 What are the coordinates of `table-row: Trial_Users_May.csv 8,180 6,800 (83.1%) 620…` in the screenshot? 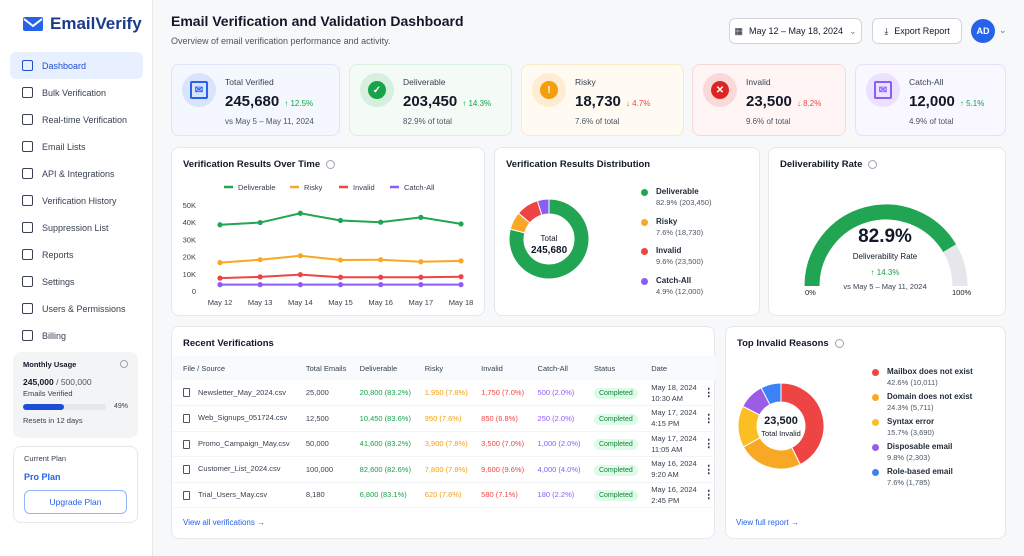 It's located at (443, 495).